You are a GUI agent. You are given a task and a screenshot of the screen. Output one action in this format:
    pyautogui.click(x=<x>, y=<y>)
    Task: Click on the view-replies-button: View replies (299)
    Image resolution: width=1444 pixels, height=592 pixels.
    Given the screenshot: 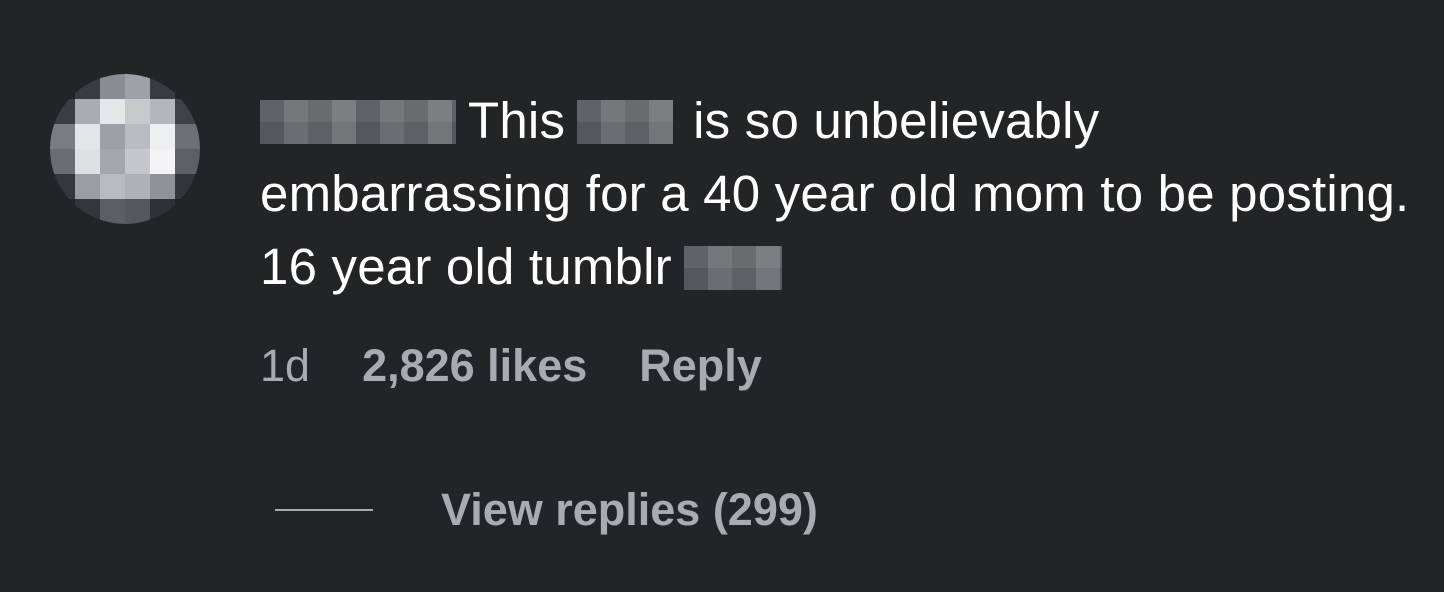 What is the action you would take?
    pyautogui.click(x=546, y=510)
    